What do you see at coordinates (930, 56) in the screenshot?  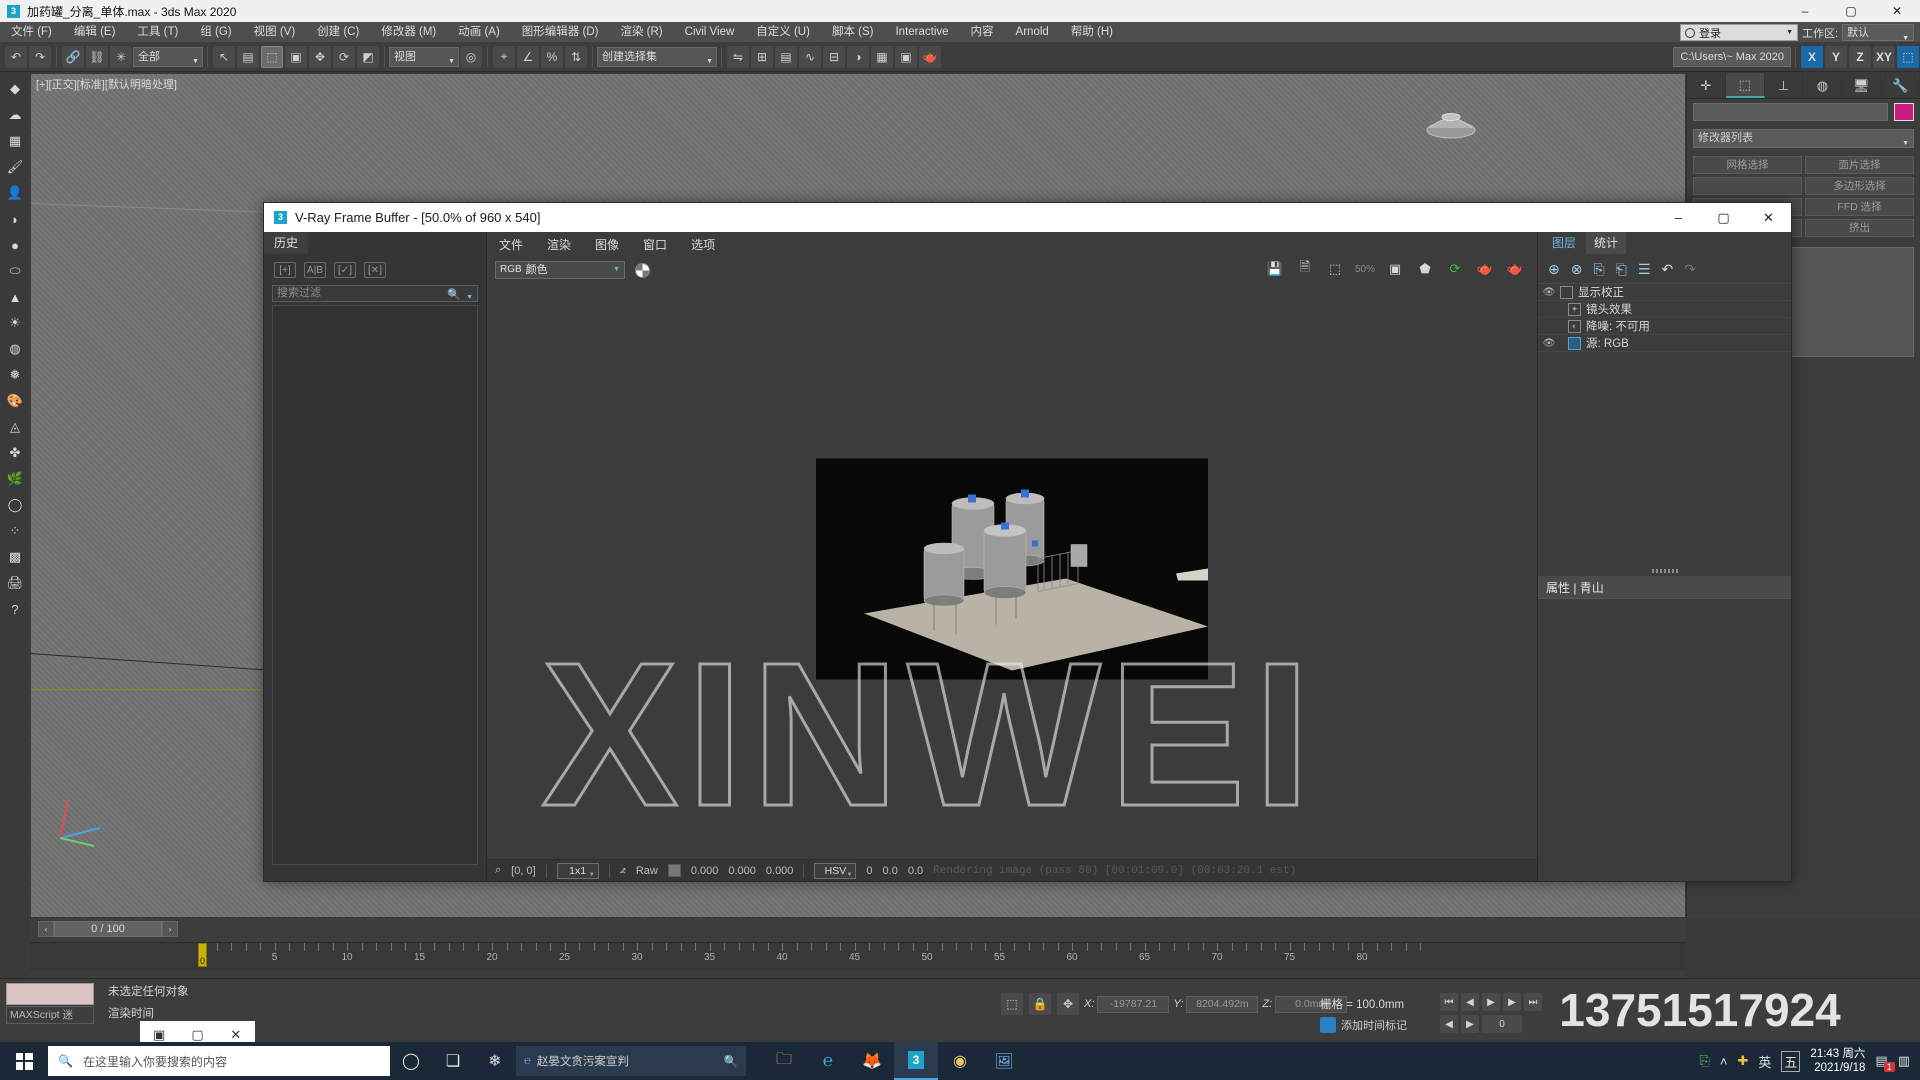 I see `render-production-button: 🫖` at bounding box center [930, 56].